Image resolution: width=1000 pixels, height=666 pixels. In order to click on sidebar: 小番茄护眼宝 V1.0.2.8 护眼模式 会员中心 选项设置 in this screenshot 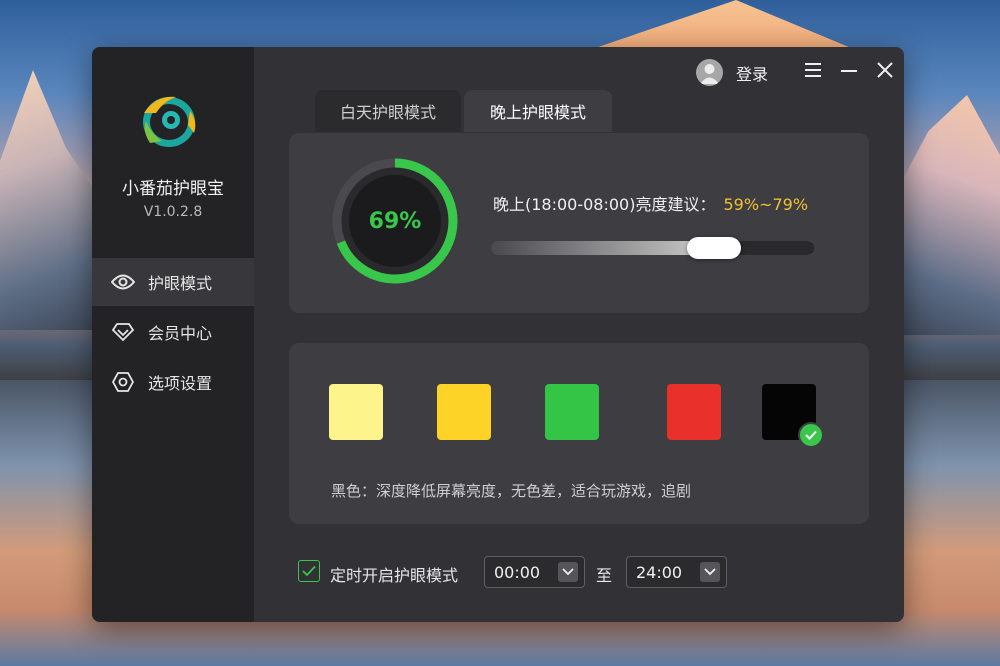, I will do `click(173, 334)`.